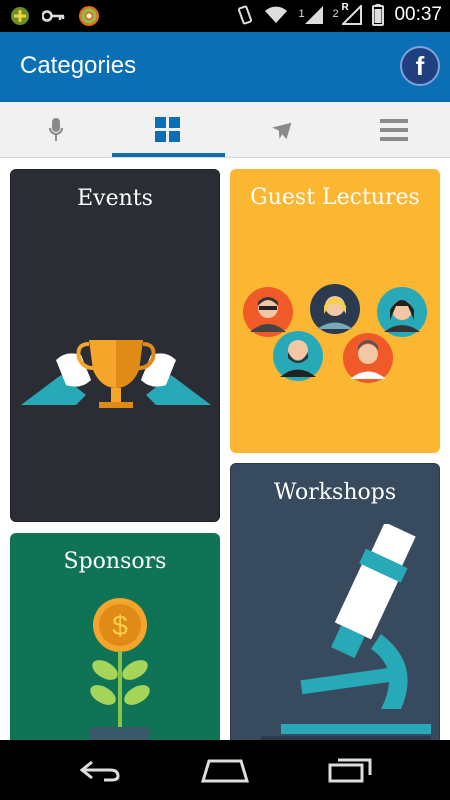 The width and height of the screenshot is (450, 800). What do you see at coordinates (115, 198) in the screenshot?
I see `events-card-title: Events` at bounding box center [115, 198].